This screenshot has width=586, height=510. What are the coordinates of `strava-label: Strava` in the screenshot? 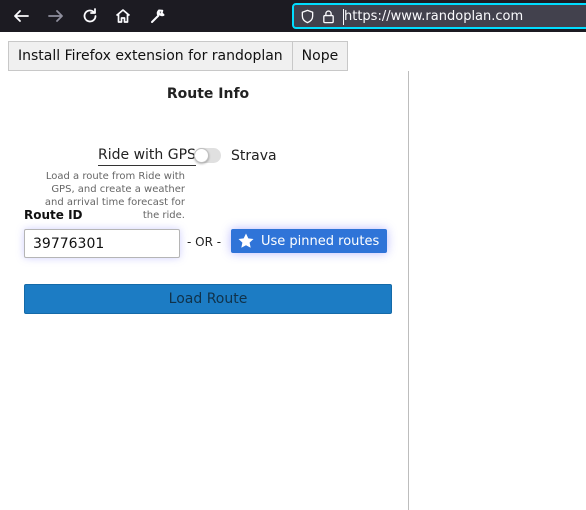 It's located at (254, 156).